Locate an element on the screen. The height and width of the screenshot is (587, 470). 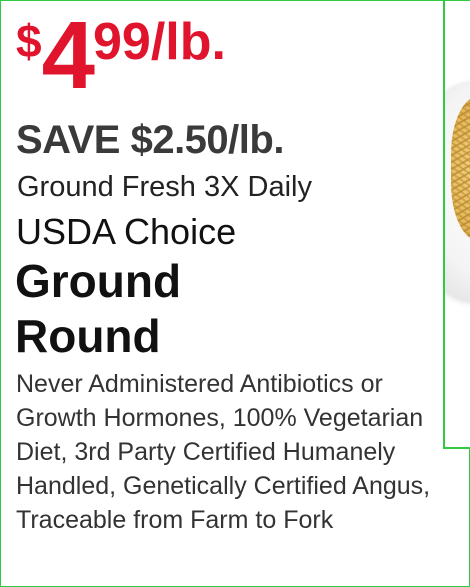
price-currency: $ is located at coordinates (29, 41).